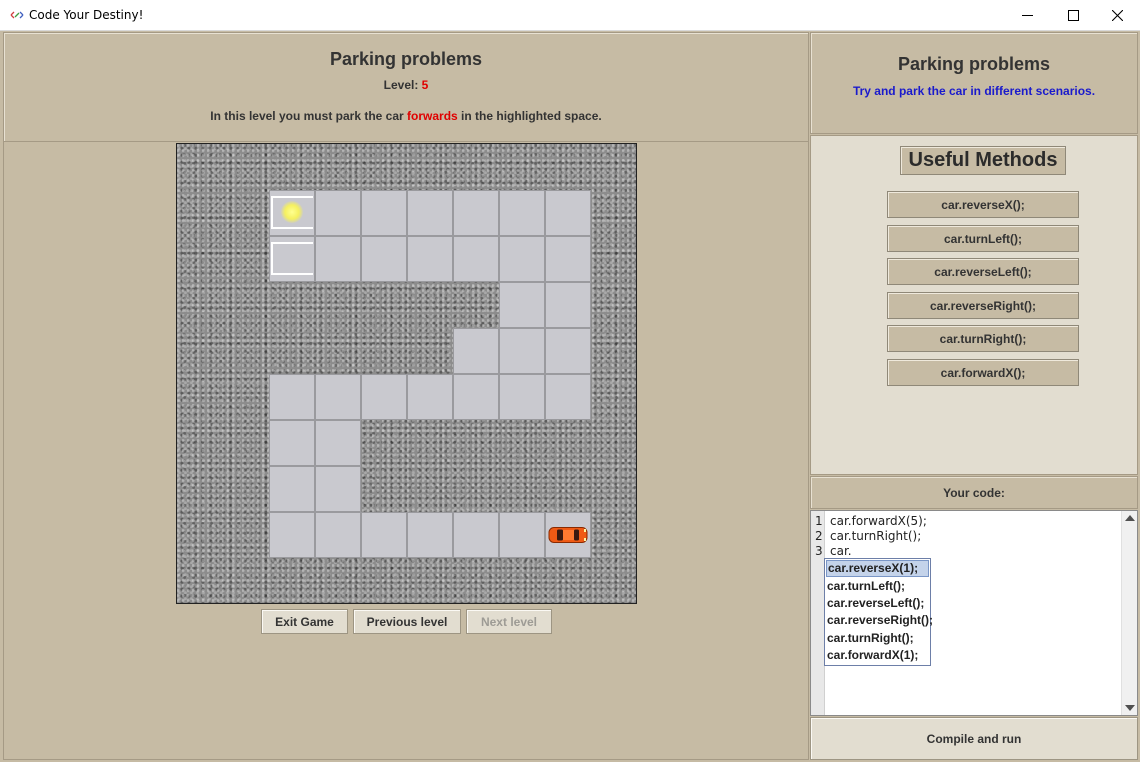 The image size is (1140, 762). I want to click on instruction-after: in the highlighted space., so click(529, 116).